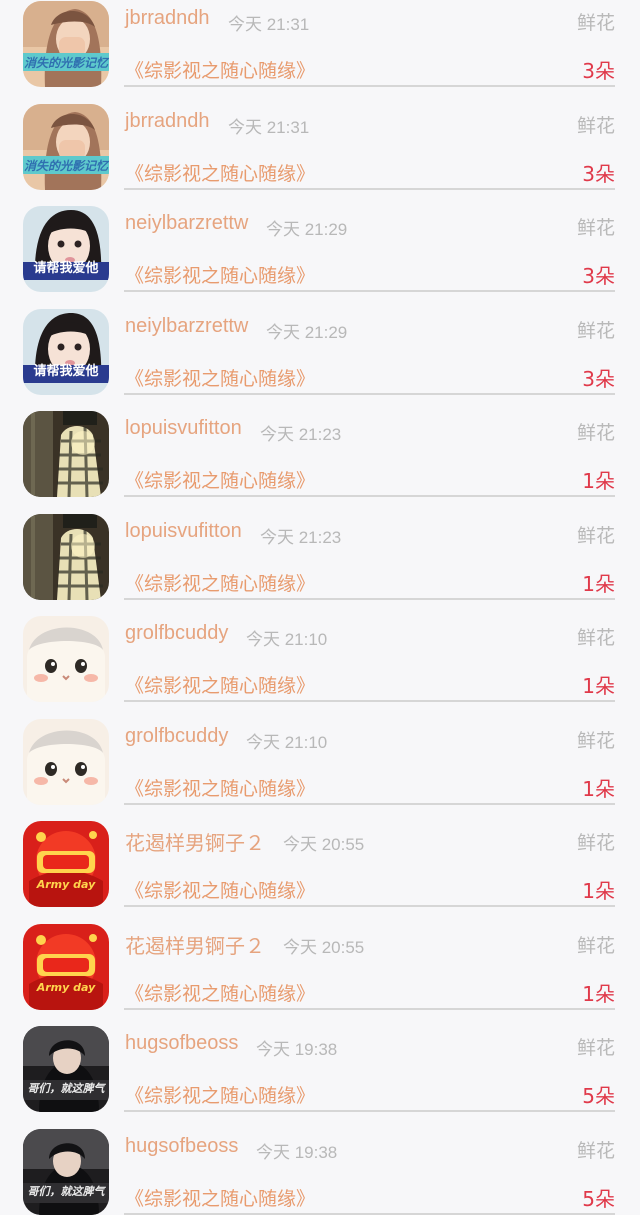  What do you see at coordinates (369, 1213) in the screenshot?
I see `row-divider` at bounding box center [369, 1213].